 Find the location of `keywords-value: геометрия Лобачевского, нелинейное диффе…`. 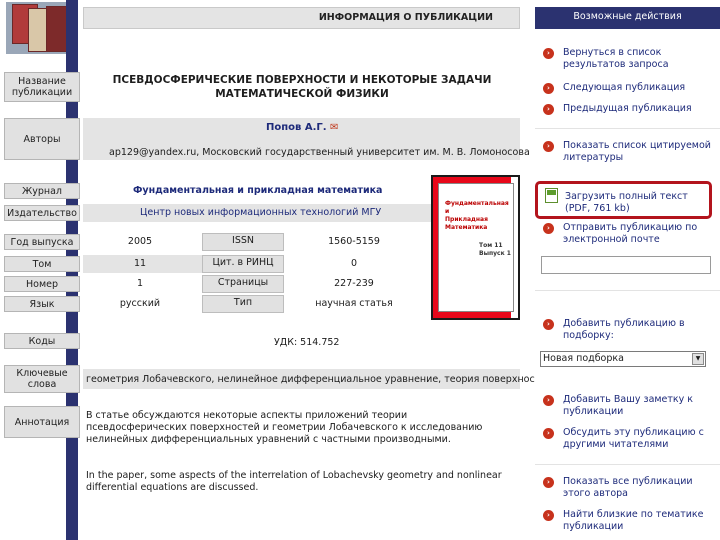

keywords-value: геометрия Лобачевского, нелинейное диффе… is located at coordinates (319, 379).